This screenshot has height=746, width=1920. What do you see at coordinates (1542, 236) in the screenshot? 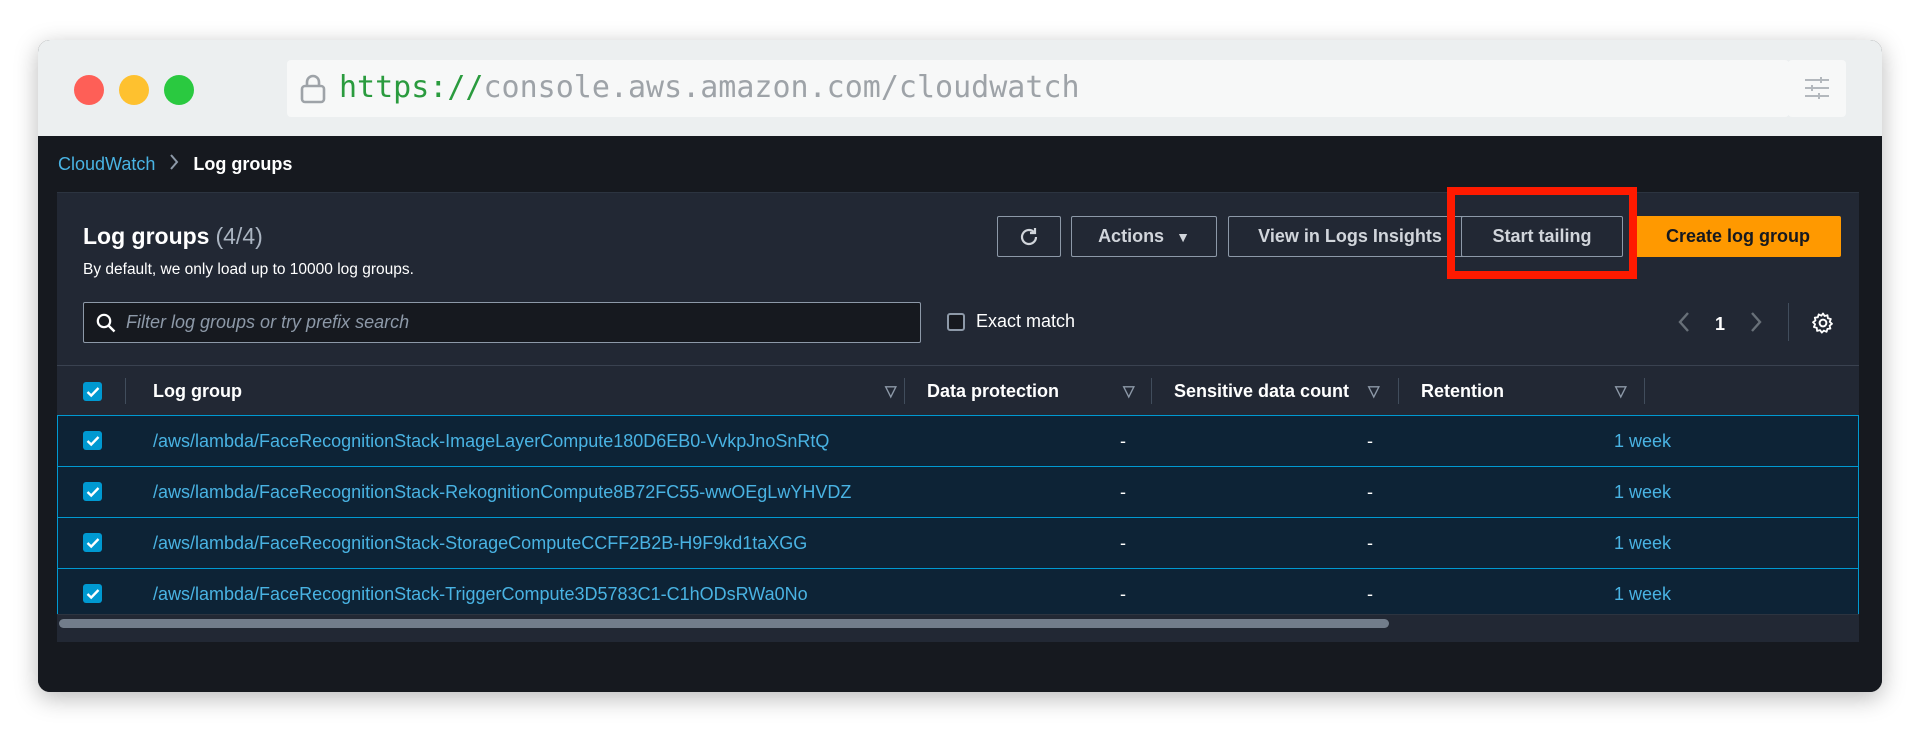
I see `start-tailing-button: Start tailing` at bounding box center [1542, 236].